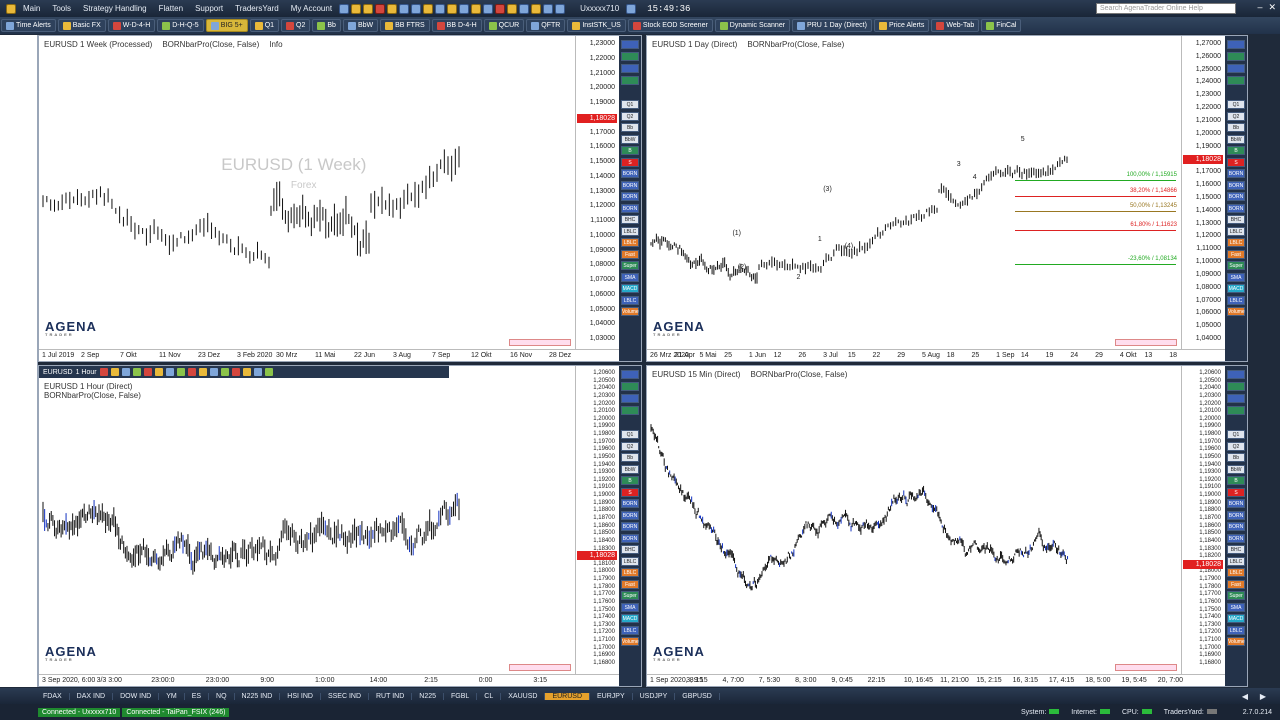  Describe the element at coordinates (1236, 162) in the screenshot. I see `sidebar-btn-s: S` at that location.